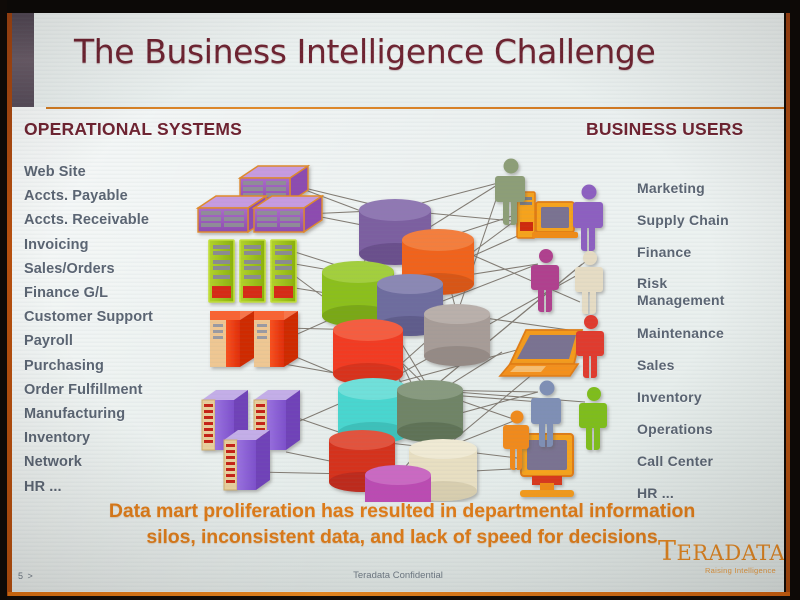 The image size is (800, 600). I want to click on list-item: Supply Chain, so click(683, 220).